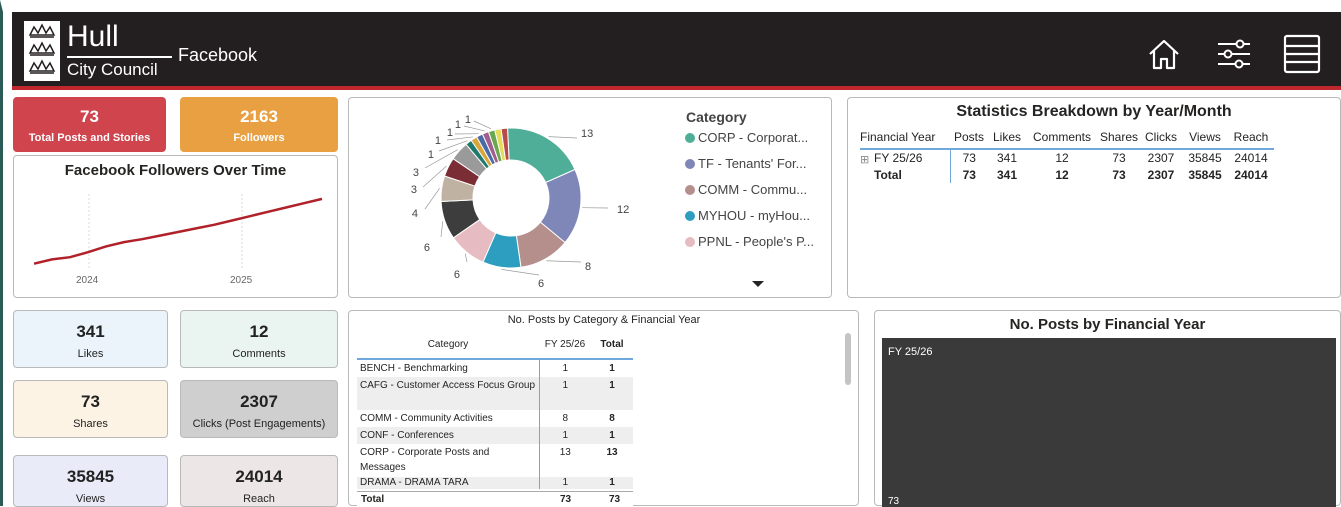 Image resolution: width=1341 pixels, height=507 pixels. I want to click on stats-col-header: Posts, so click(969, 137).